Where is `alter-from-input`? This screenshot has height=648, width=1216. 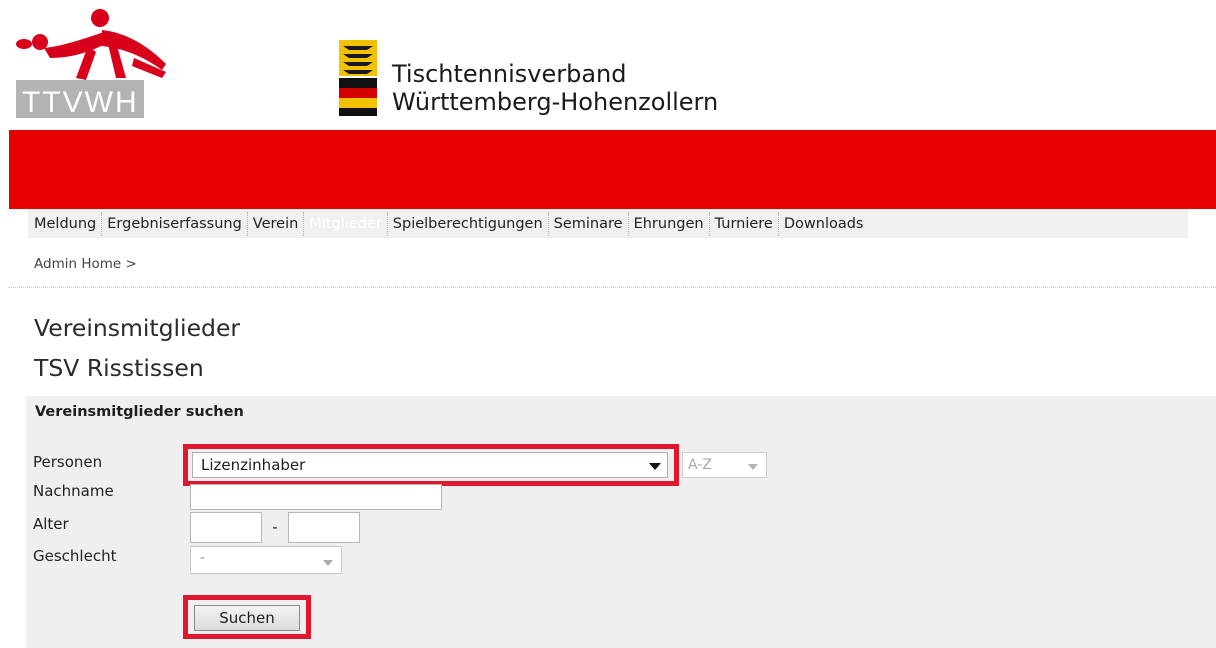
alter-from-input is located at coordinates (226, 527).